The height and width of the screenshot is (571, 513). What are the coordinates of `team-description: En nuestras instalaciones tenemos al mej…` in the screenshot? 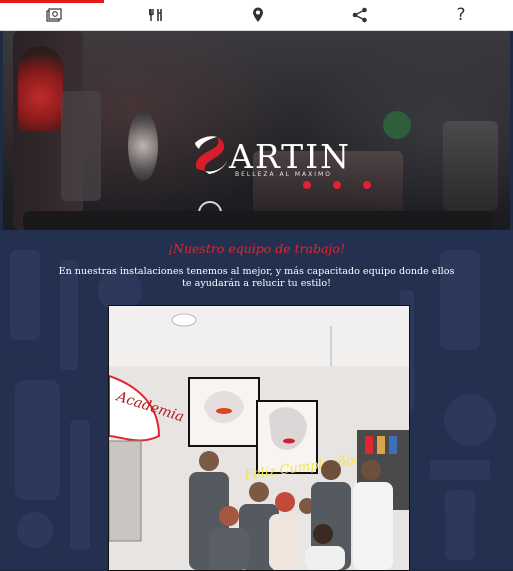 It's located at (256, 277).